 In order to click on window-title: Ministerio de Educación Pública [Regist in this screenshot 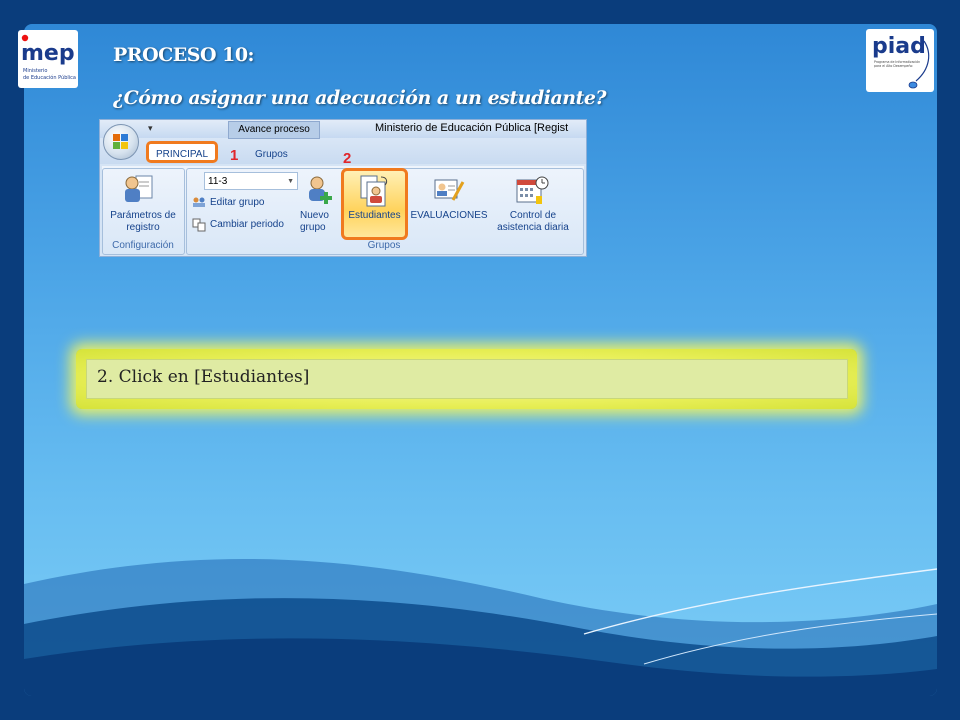, I will do `click(472, 128)`.